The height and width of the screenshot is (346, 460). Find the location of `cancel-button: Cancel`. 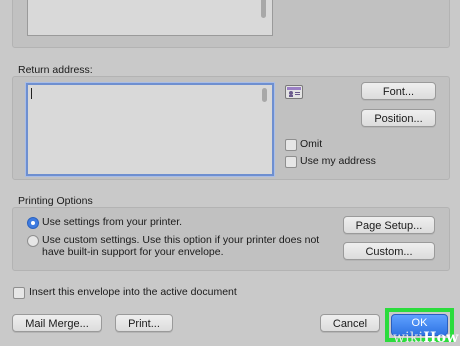

cancel-button: Cancel is located at coordinates (350, 323).